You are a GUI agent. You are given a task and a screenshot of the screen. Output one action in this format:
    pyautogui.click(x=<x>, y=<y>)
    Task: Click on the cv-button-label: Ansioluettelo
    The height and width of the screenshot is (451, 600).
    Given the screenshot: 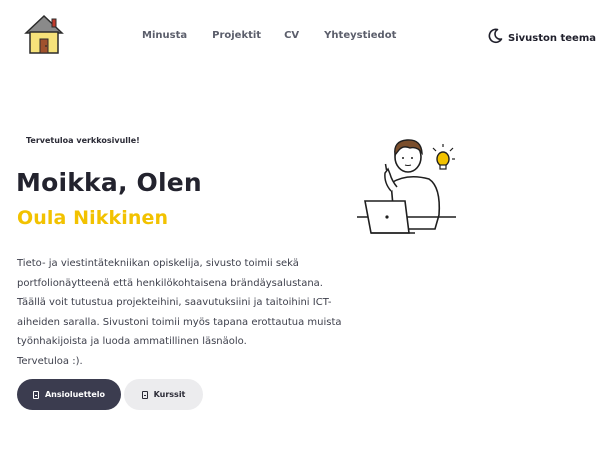 What is the action you would take?
    pyautogui.click(x=75, y=394)
    